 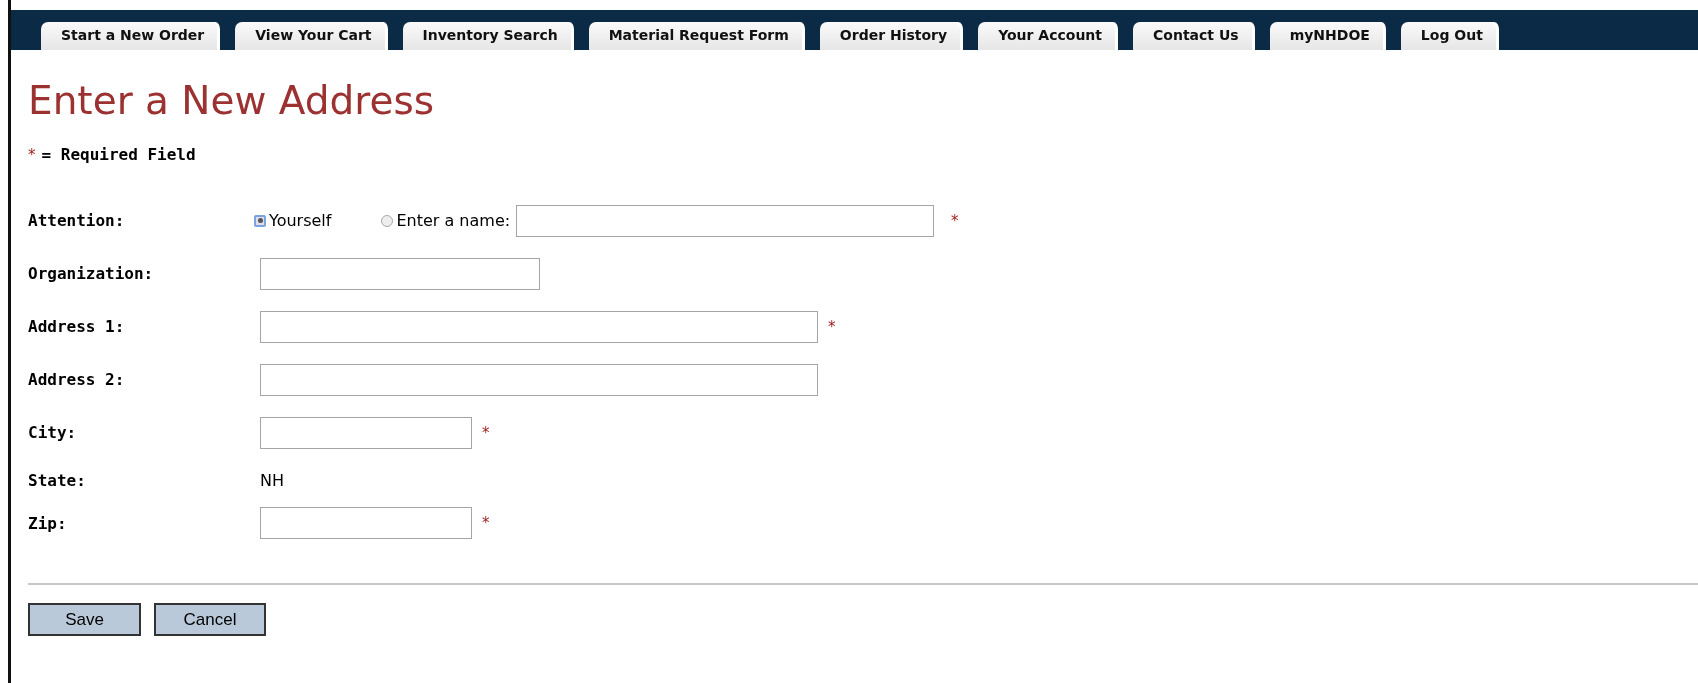 What do you see at coordinates (300, 220) in the screenshot?
I see `radio-label: Yourself` at bounding box center [300, 220].